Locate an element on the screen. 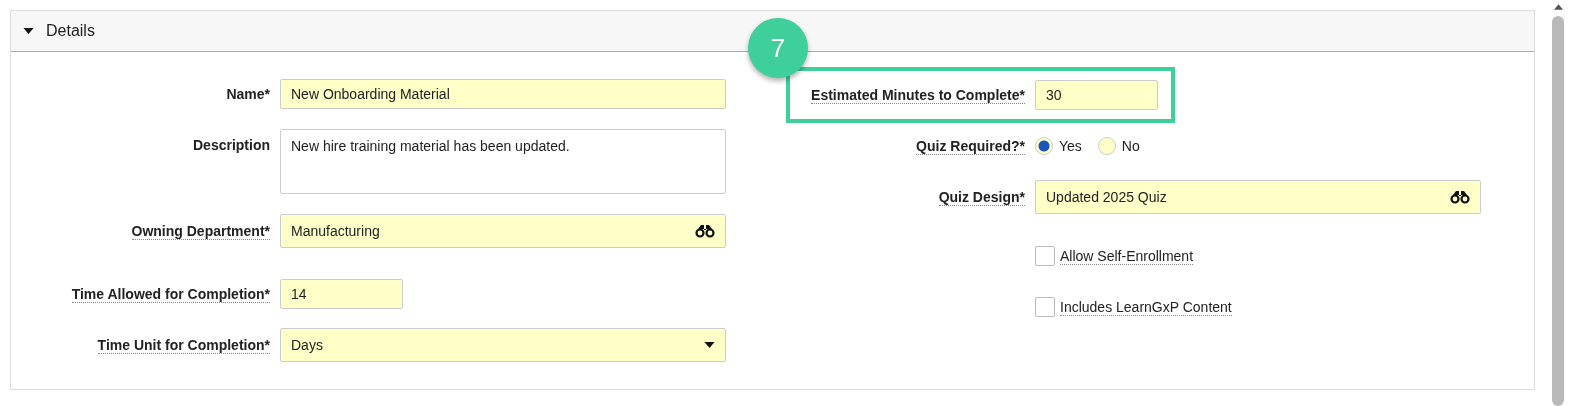  field-label: Owning Department* is located at coordinates (200, 231).